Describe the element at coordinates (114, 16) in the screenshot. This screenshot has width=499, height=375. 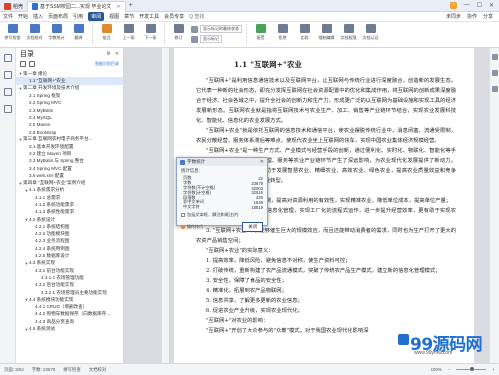
I see `menu-view: 视图` at that location.